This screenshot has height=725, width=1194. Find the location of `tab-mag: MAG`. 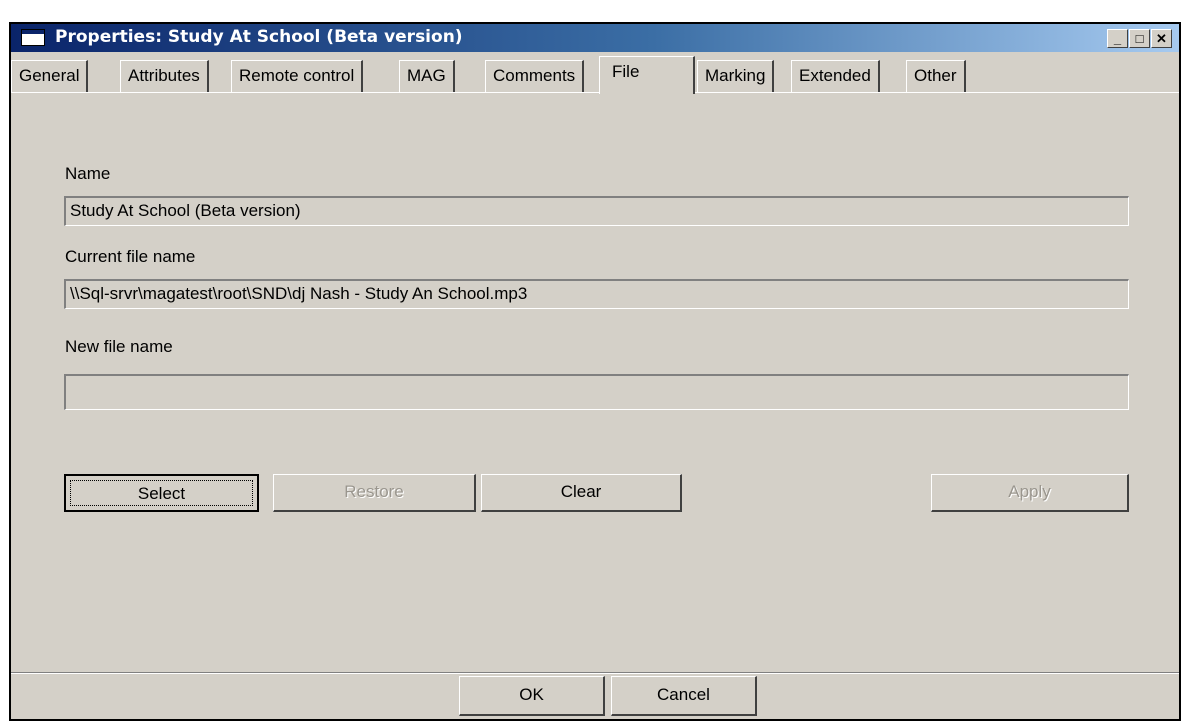

tab-mag: MAG is located at coordinates (427, 76).